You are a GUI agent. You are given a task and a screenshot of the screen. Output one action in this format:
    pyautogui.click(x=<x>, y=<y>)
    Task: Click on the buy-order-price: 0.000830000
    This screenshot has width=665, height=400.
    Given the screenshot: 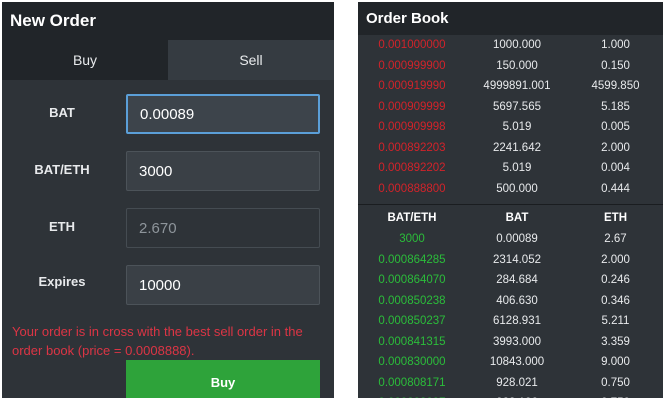 What is the action you would take?
    pyautogui.click(x=412, y=362)
    